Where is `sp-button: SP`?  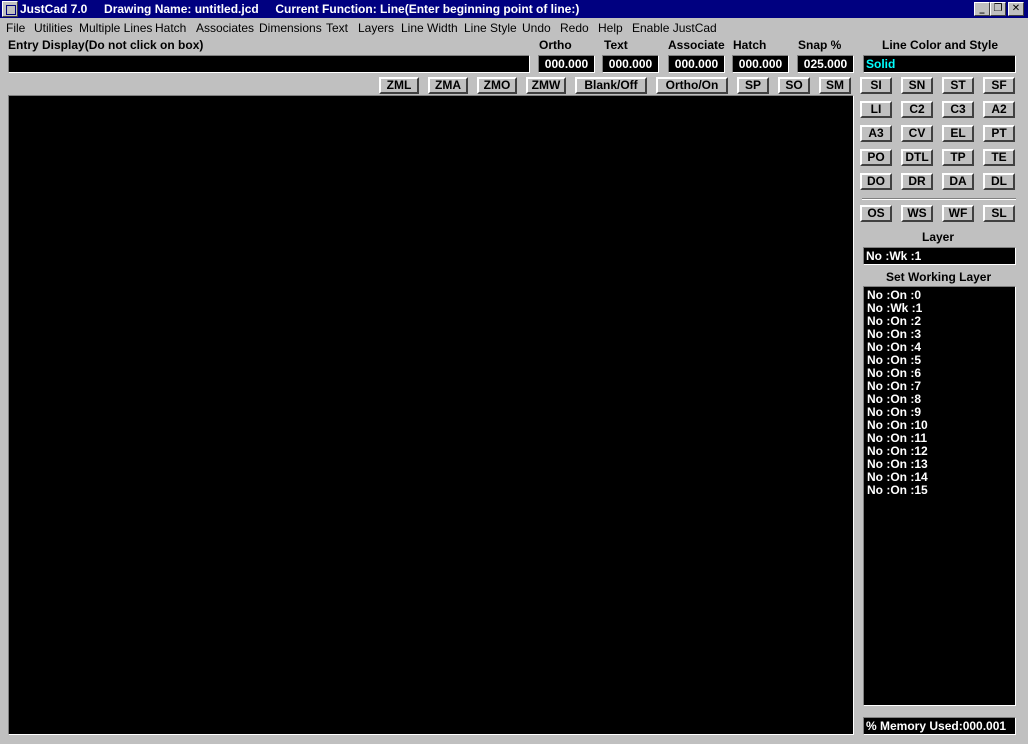
sp-button: SP is located at coordinates (753, 85).